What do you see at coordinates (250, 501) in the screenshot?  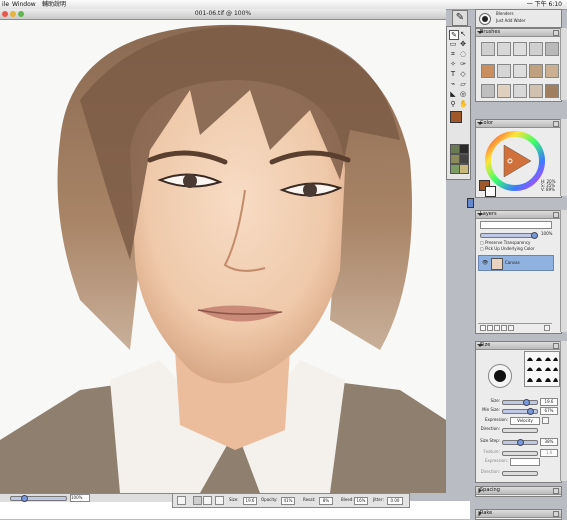 I see `size-field: 19.6` at bounding box center [250, 501].